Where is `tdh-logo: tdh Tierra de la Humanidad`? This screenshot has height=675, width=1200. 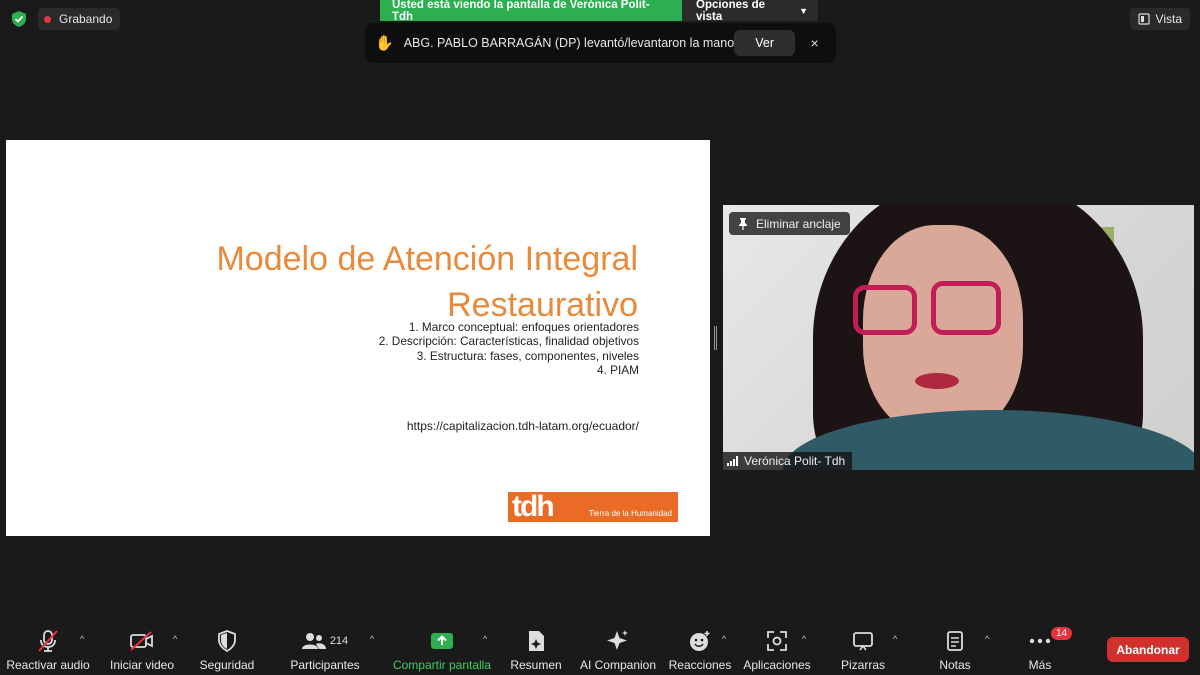
tdh-logo: tdh Tierra de la Humanidad is located at coordinates (593, 507).